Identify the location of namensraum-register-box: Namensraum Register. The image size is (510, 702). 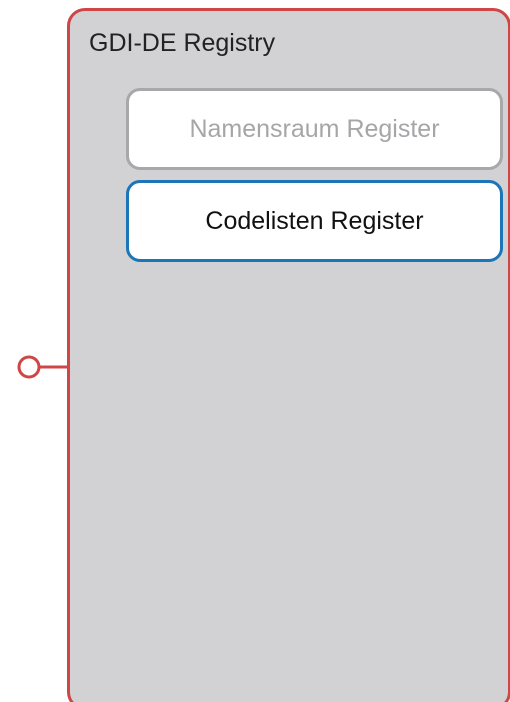
(314, 129).